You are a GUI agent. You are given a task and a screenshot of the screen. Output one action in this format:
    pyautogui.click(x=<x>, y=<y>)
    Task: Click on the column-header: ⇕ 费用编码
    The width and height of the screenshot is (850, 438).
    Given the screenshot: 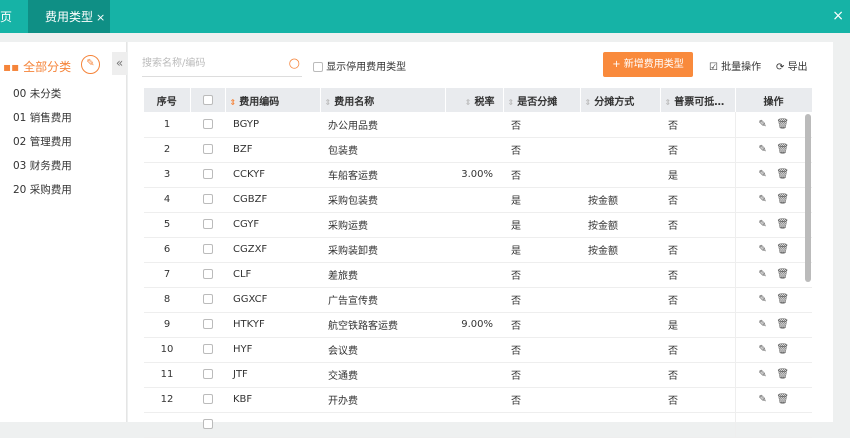 What is the action you would take?
    pyautogui.click(x=273, y=100)
    